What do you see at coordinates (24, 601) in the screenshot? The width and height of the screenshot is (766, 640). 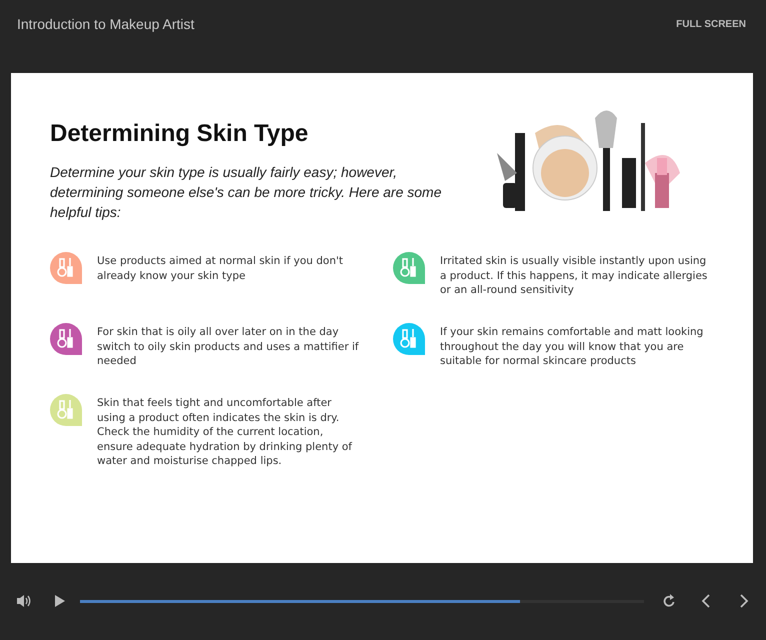 I see `volume-button` at bounding box center [24, 601].